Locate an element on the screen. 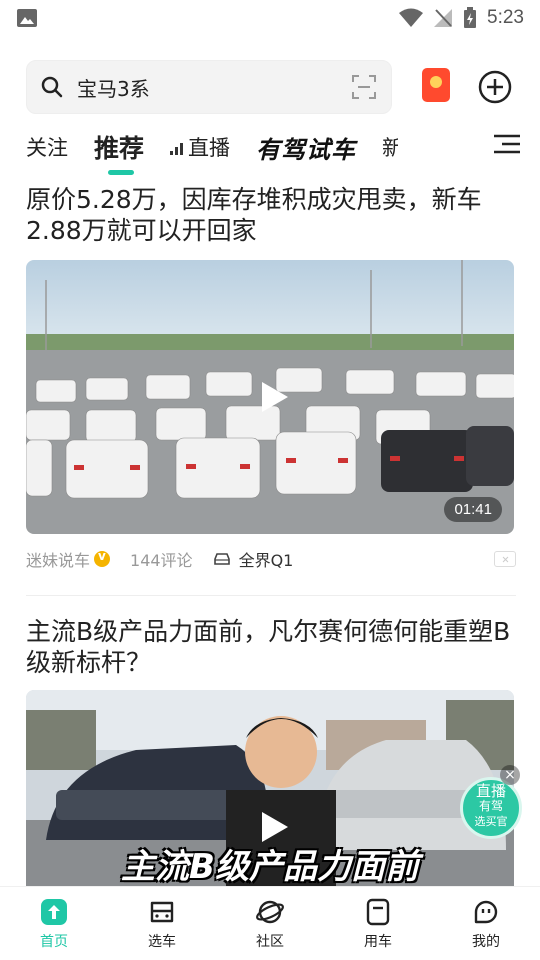 The height and width of the screenshot is (960, 540). tab-recommend: 推荐 is located at coordinates (119, 152).